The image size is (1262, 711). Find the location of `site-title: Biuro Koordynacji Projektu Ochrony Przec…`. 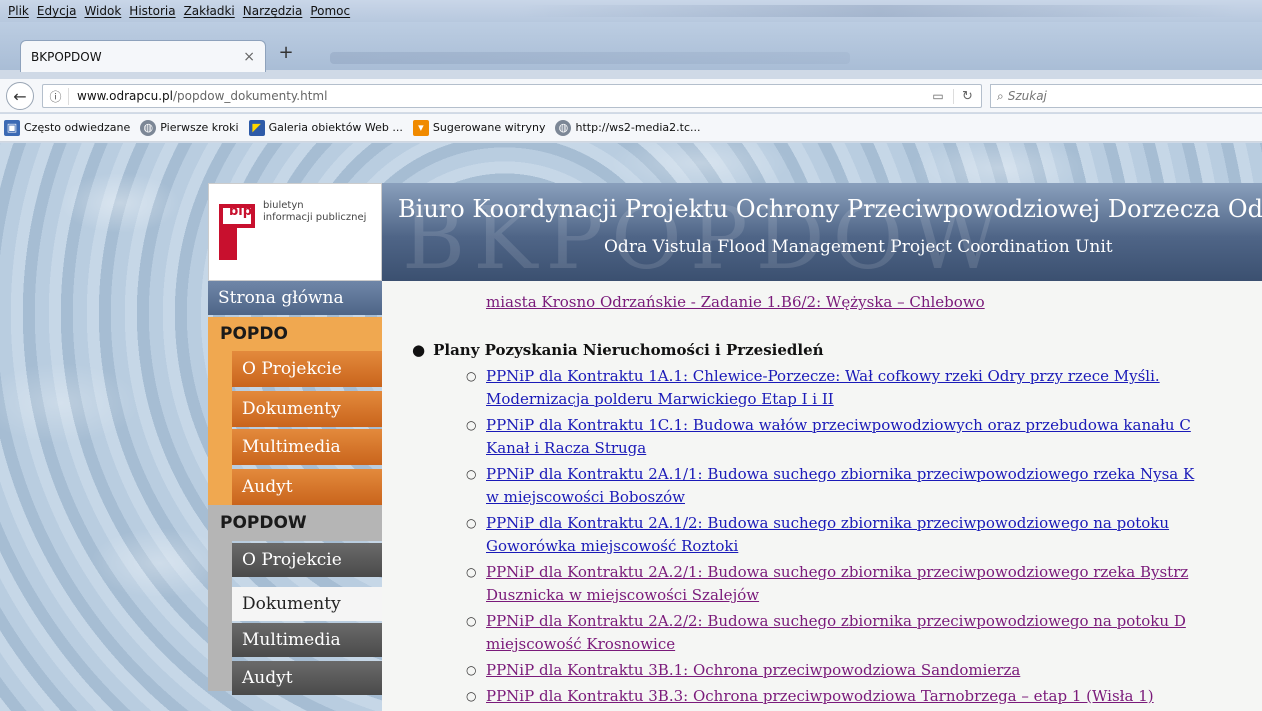

site-title: Biuro Koordynacji Projektu Ochrony Przec… is located at coordinates (830, 209).